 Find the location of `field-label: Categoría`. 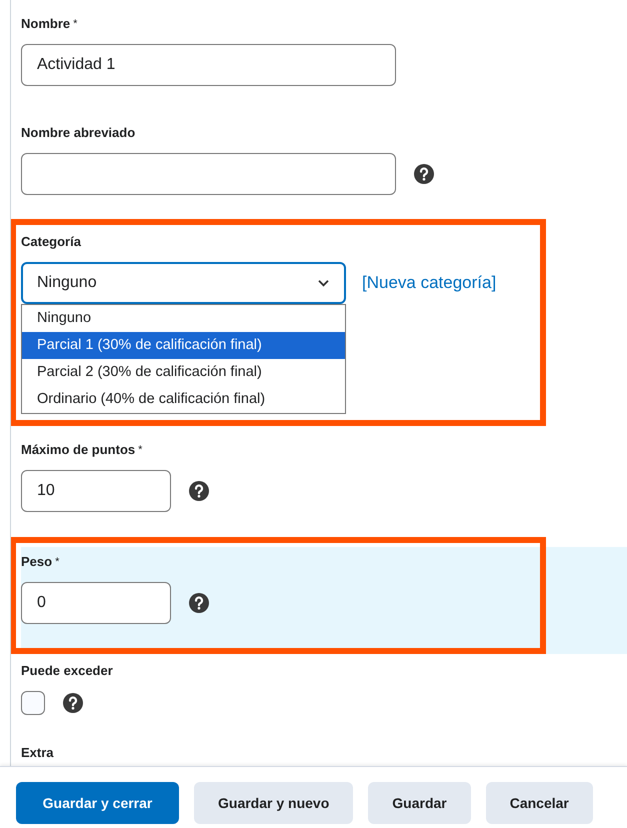

field-label: Categoría is located at coordinates (51, 242).